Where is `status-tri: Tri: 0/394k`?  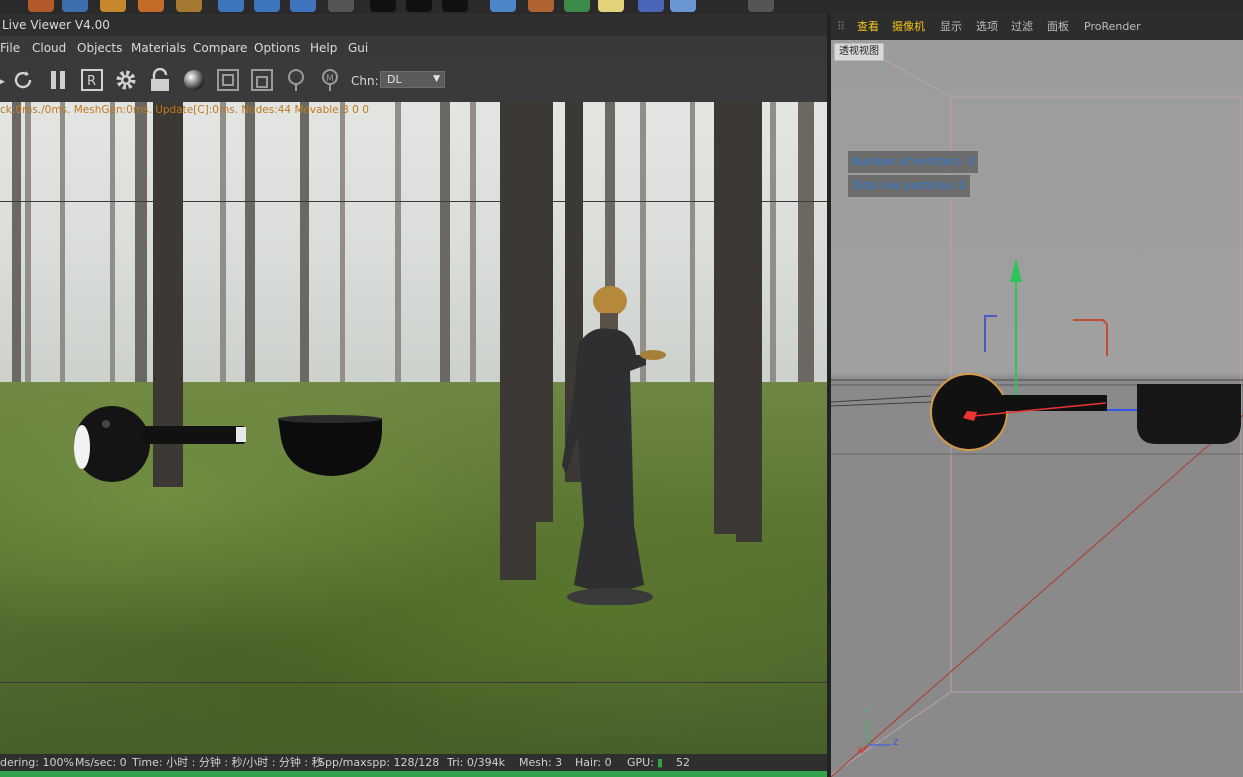
status-tri: Tri: 0/394k is located at coordinates (476, 762).